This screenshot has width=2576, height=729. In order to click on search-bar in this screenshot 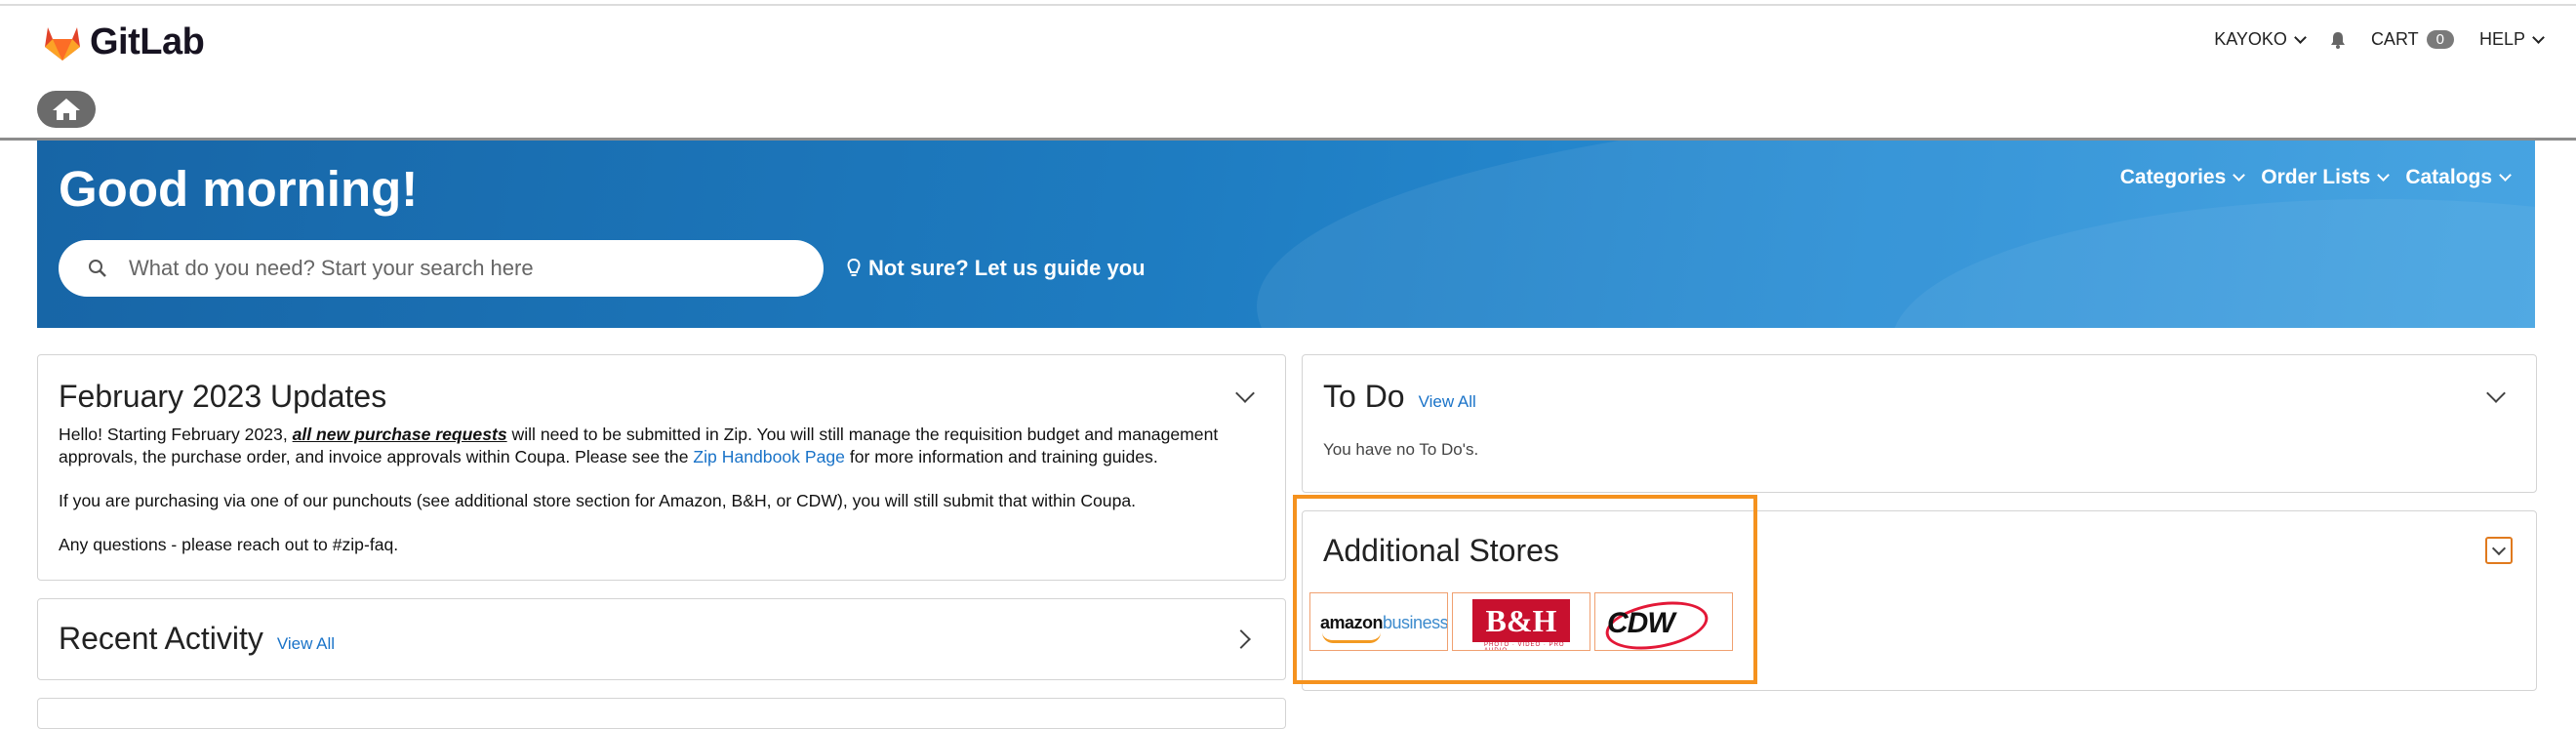, I will do `click(441, 269)`.